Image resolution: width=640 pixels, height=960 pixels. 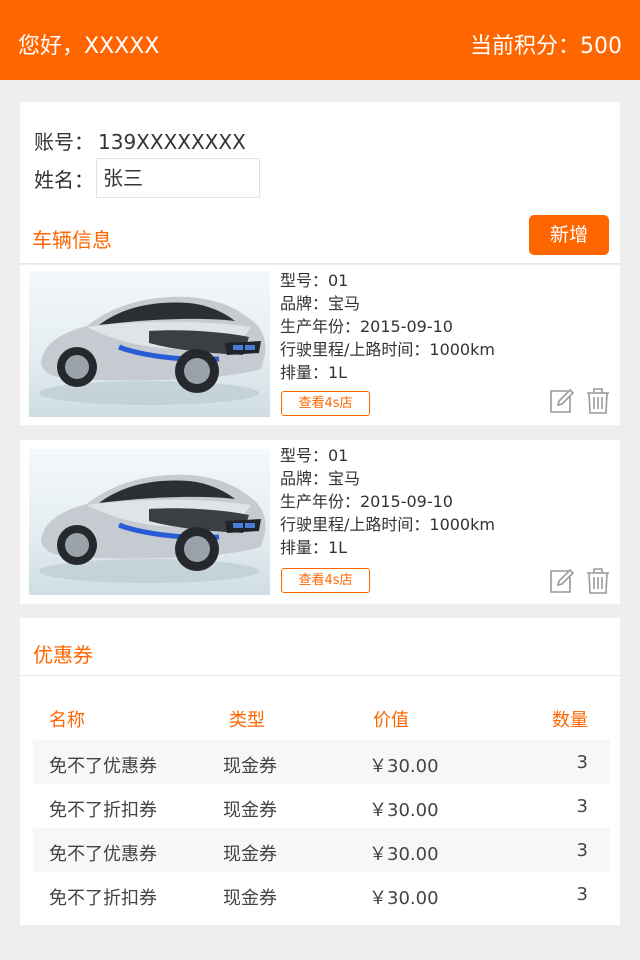 I want to click on column-header-name: 名称, so click(x=67, y=720).